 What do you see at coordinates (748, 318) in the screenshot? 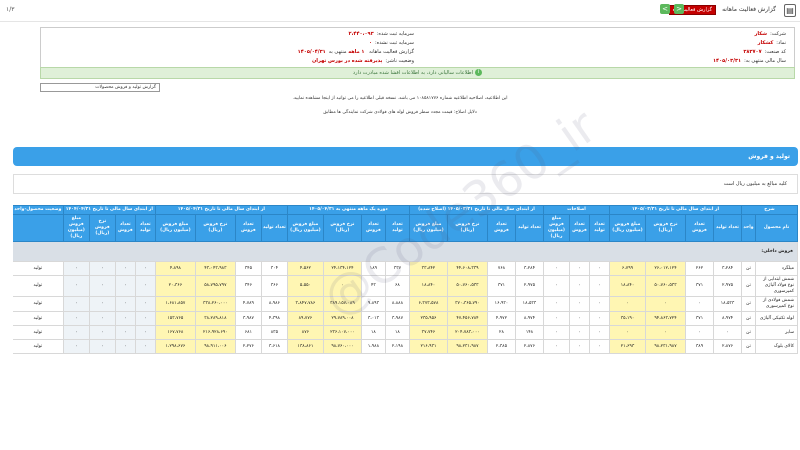
I see `table-cell: تن` at bounding box center [748, 318].